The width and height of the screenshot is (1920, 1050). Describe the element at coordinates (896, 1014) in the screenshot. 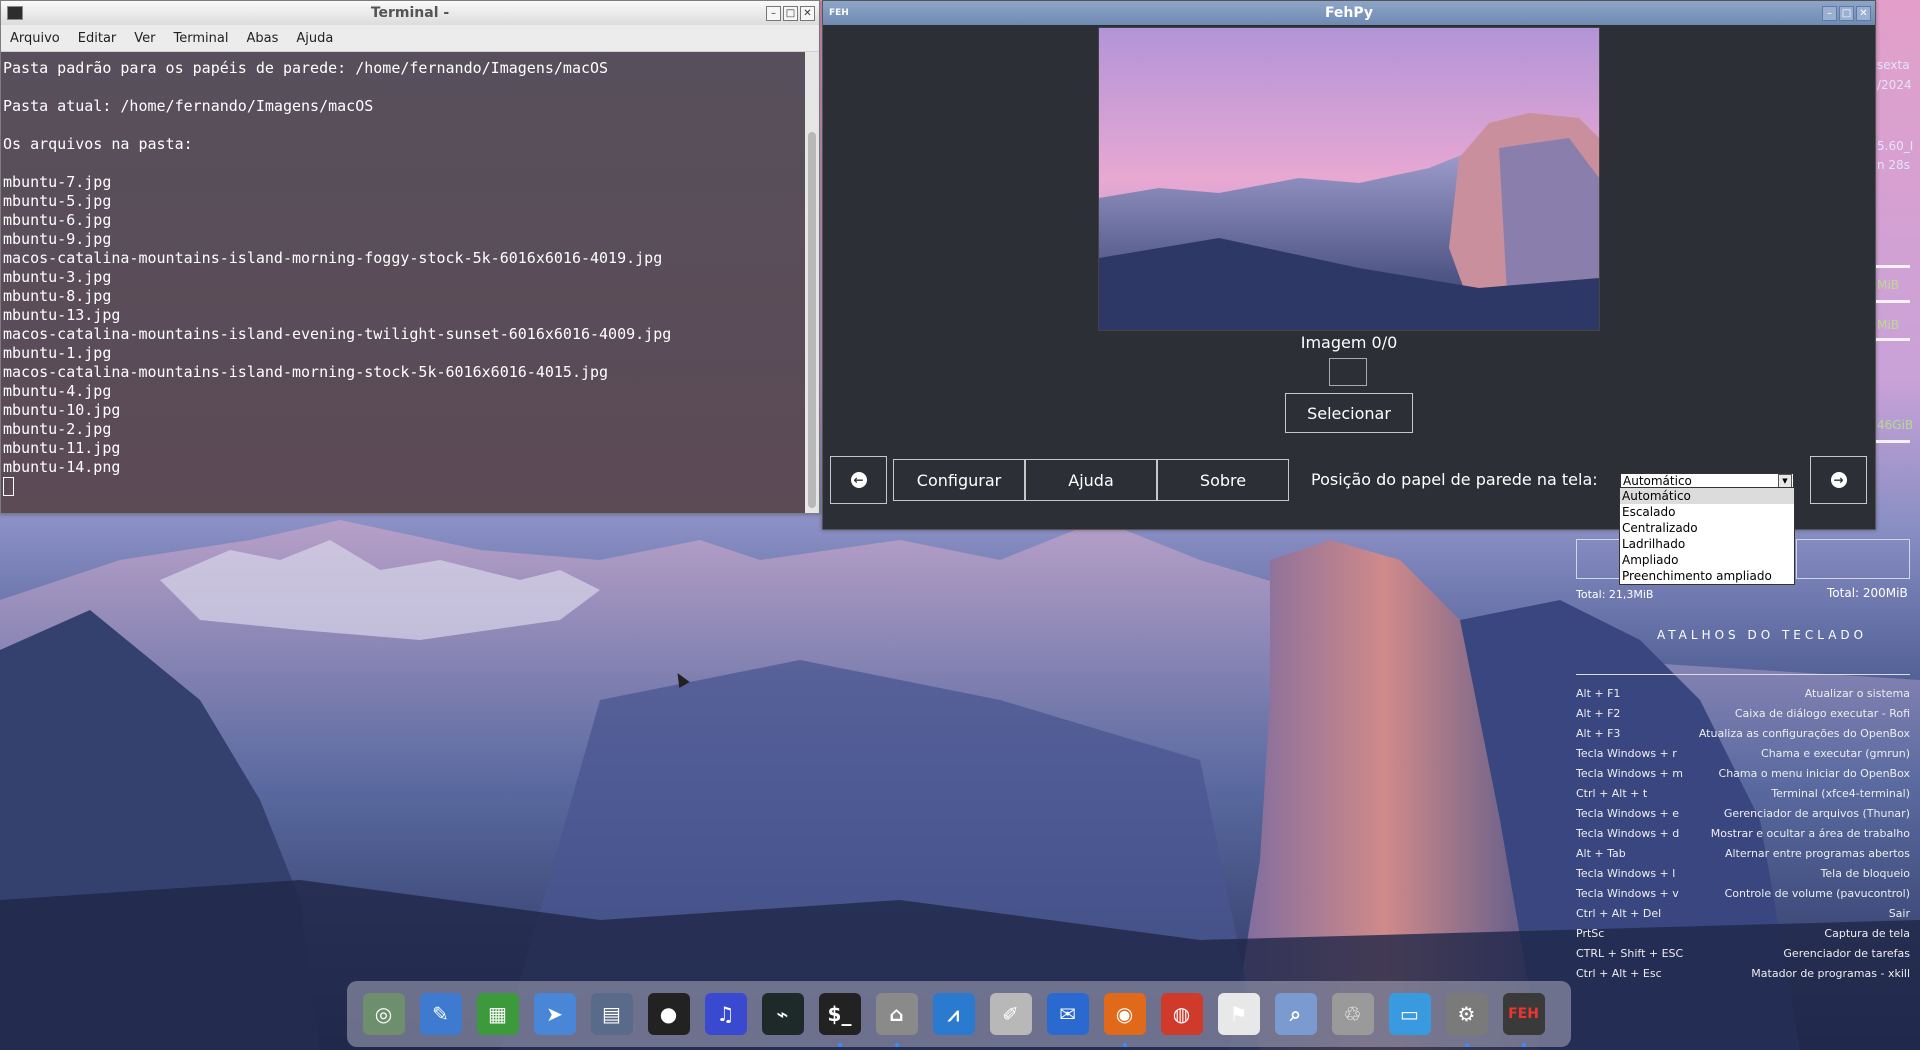

I see `home-folder-icon: ⌂` at that location.